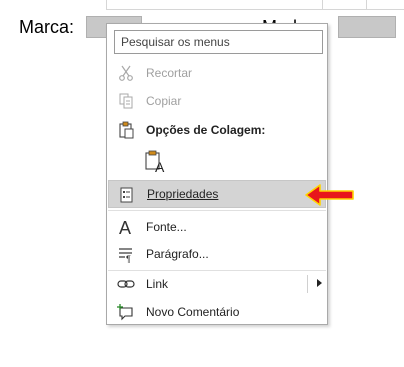 This screenshot has height=367, width=404. I want to click on paste-keep-text-button: A, so click(156, 161).